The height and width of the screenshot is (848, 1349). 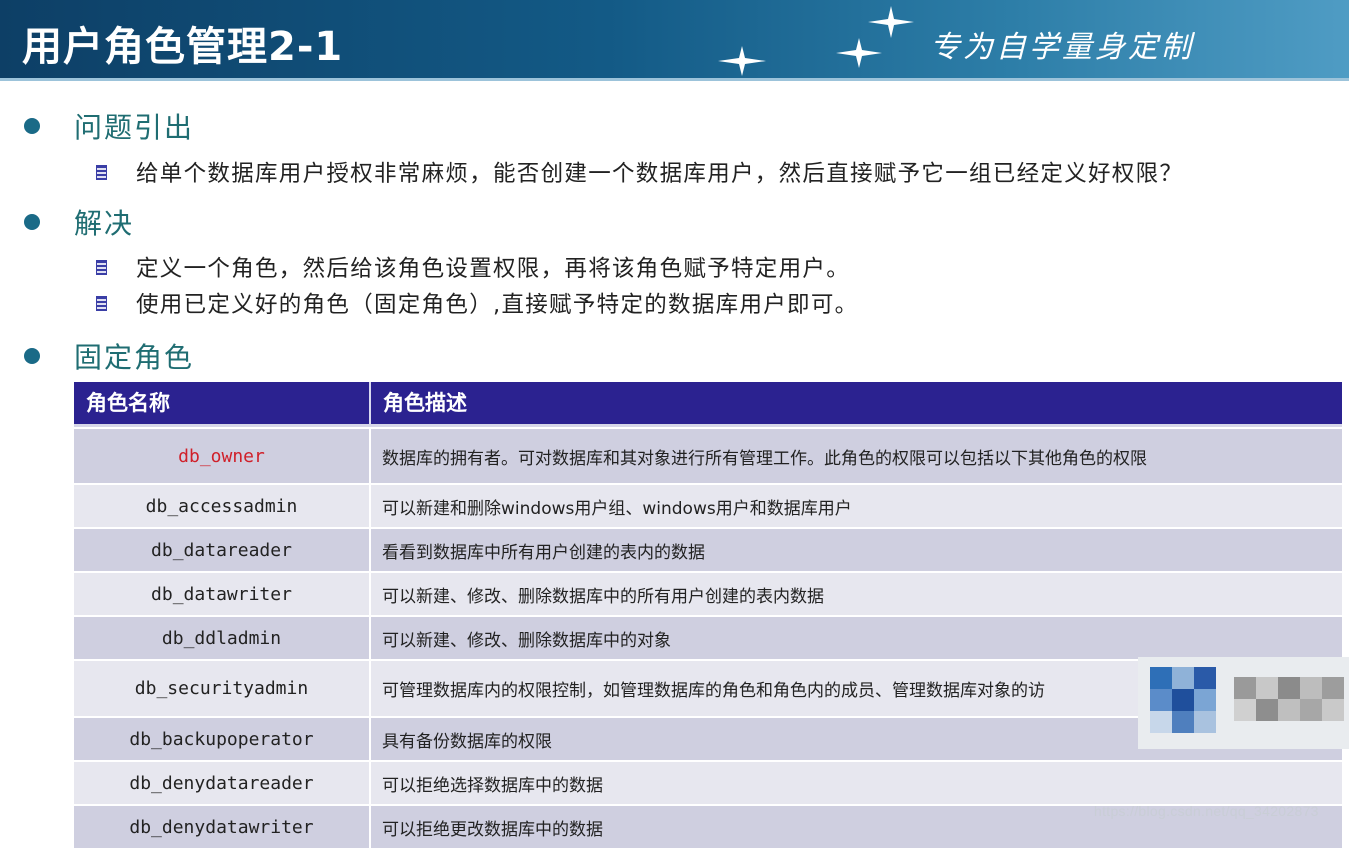 What do you see at coordinates (221, 594) in the screenshot?
I see `role-name-cell: db_datawriter` at bounding box center [221, 594].